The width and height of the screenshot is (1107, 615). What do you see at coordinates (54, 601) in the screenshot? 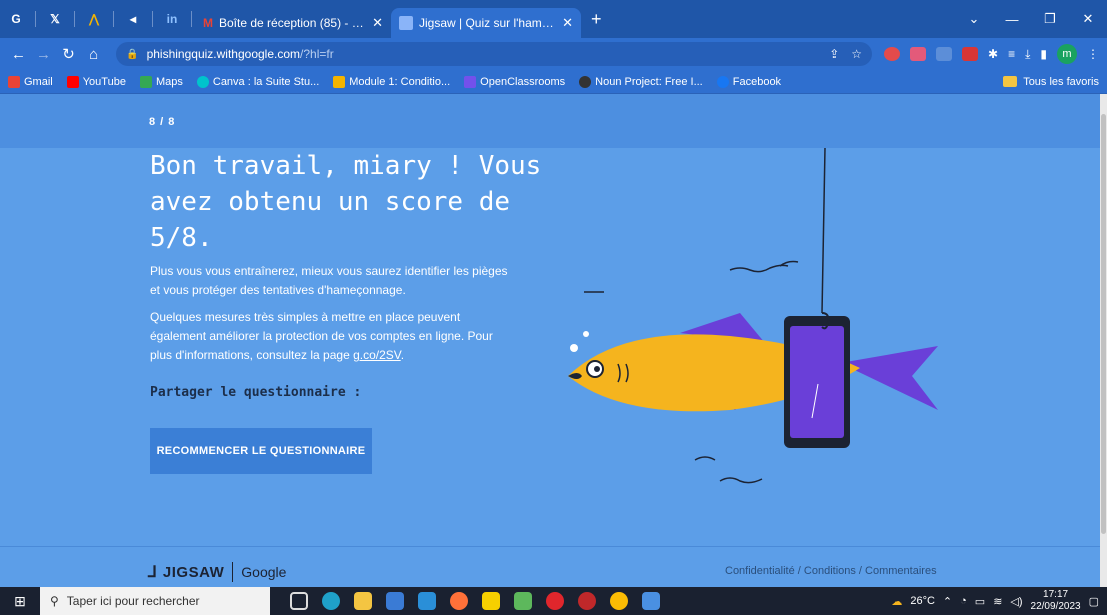
I see `search-icon: ⚲` at bounding box center [54, 601].